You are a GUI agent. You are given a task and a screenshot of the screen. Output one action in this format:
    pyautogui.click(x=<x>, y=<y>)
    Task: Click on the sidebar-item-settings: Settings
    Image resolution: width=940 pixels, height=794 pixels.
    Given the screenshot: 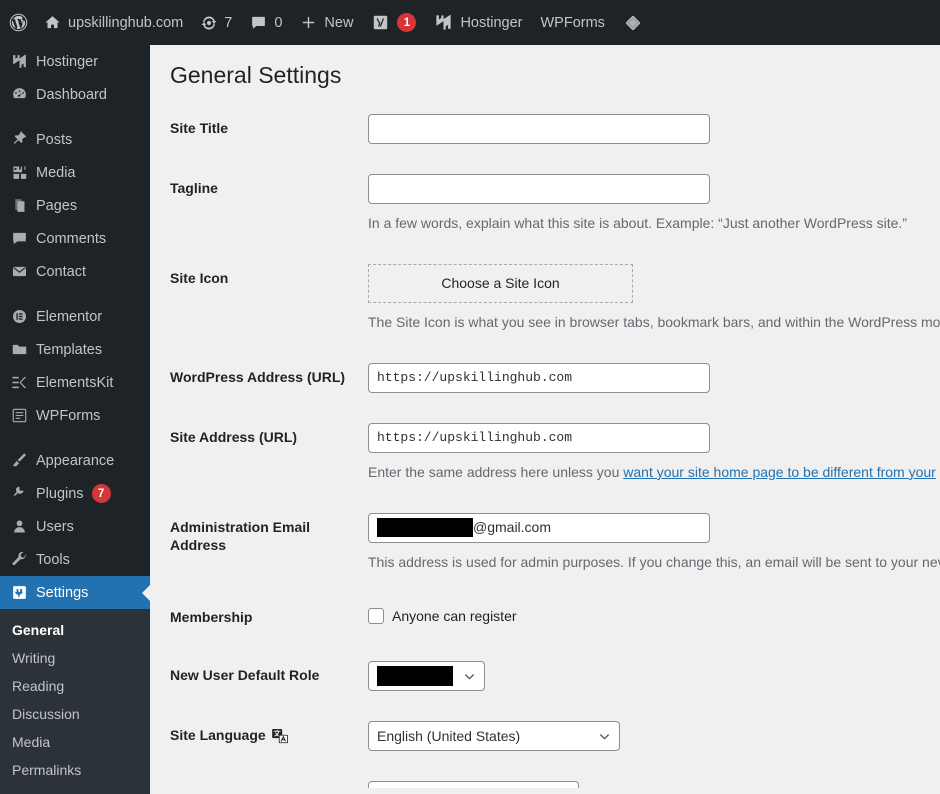 What is the action you would take?
    pyautogui.click(x=75, y=592)
    